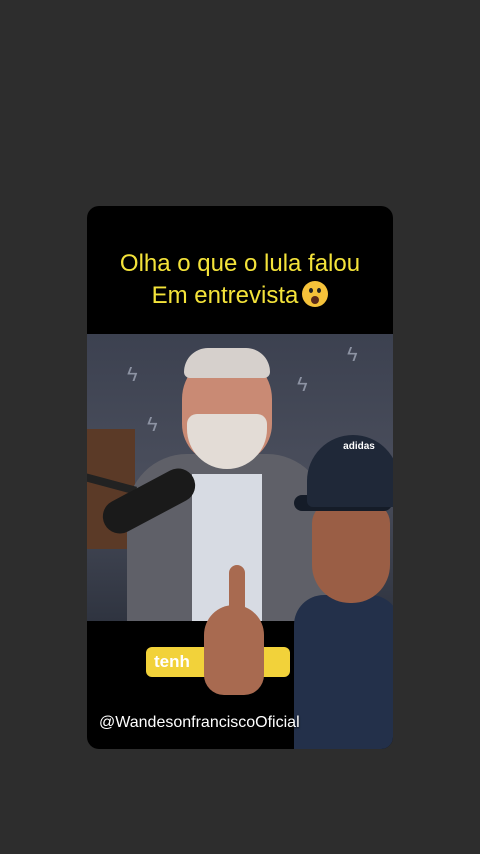 Image resolution: width=480 pixels, height=854 pixels. I want to click on creator-handle: @WandesonfranciscoOficial, so click(199, 723).